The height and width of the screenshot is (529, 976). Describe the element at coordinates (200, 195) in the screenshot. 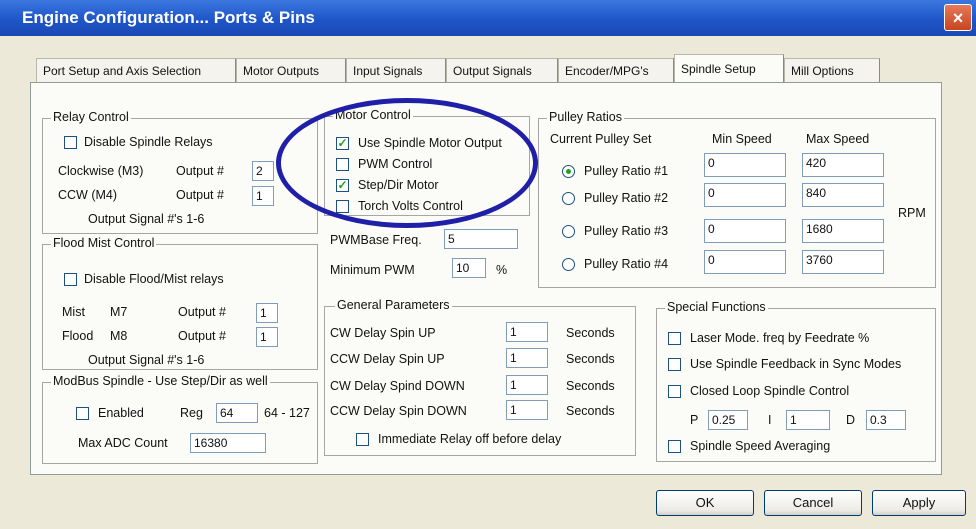

I see `ccw-output-label: Output #` at that location.